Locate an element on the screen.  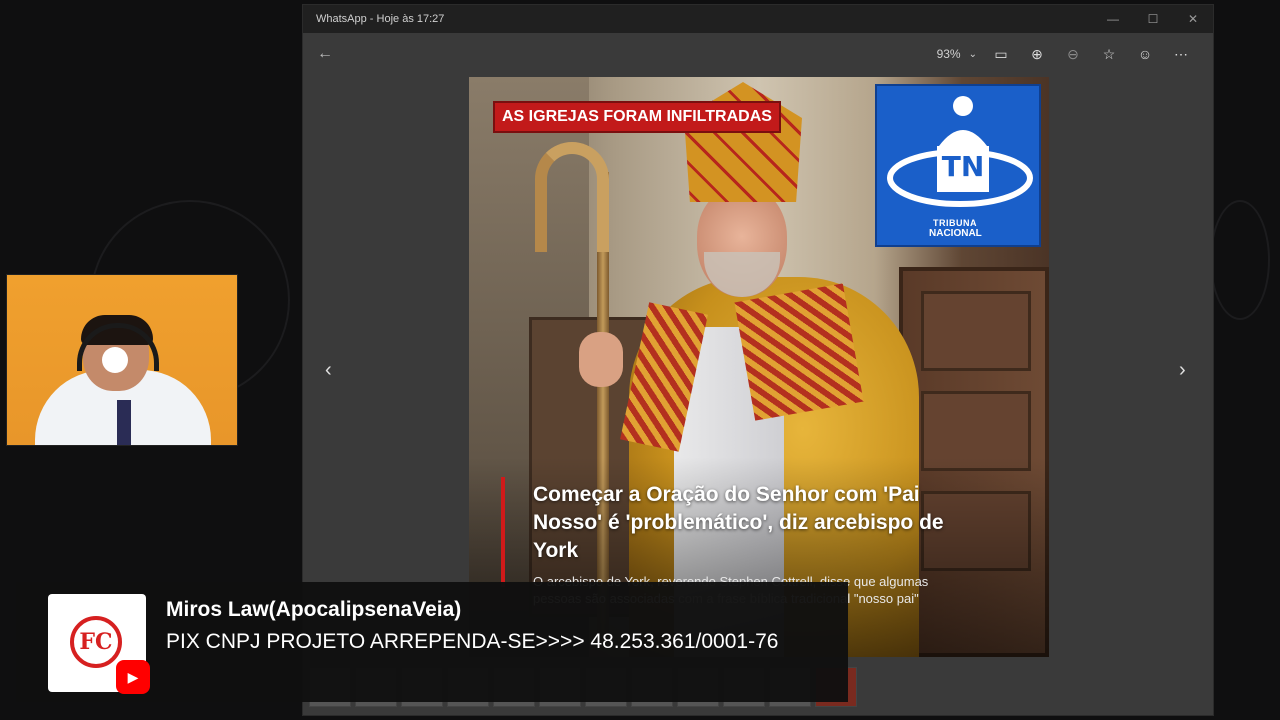
logo-name-line1: TRIBUNA is located at coordinates (955, 223).